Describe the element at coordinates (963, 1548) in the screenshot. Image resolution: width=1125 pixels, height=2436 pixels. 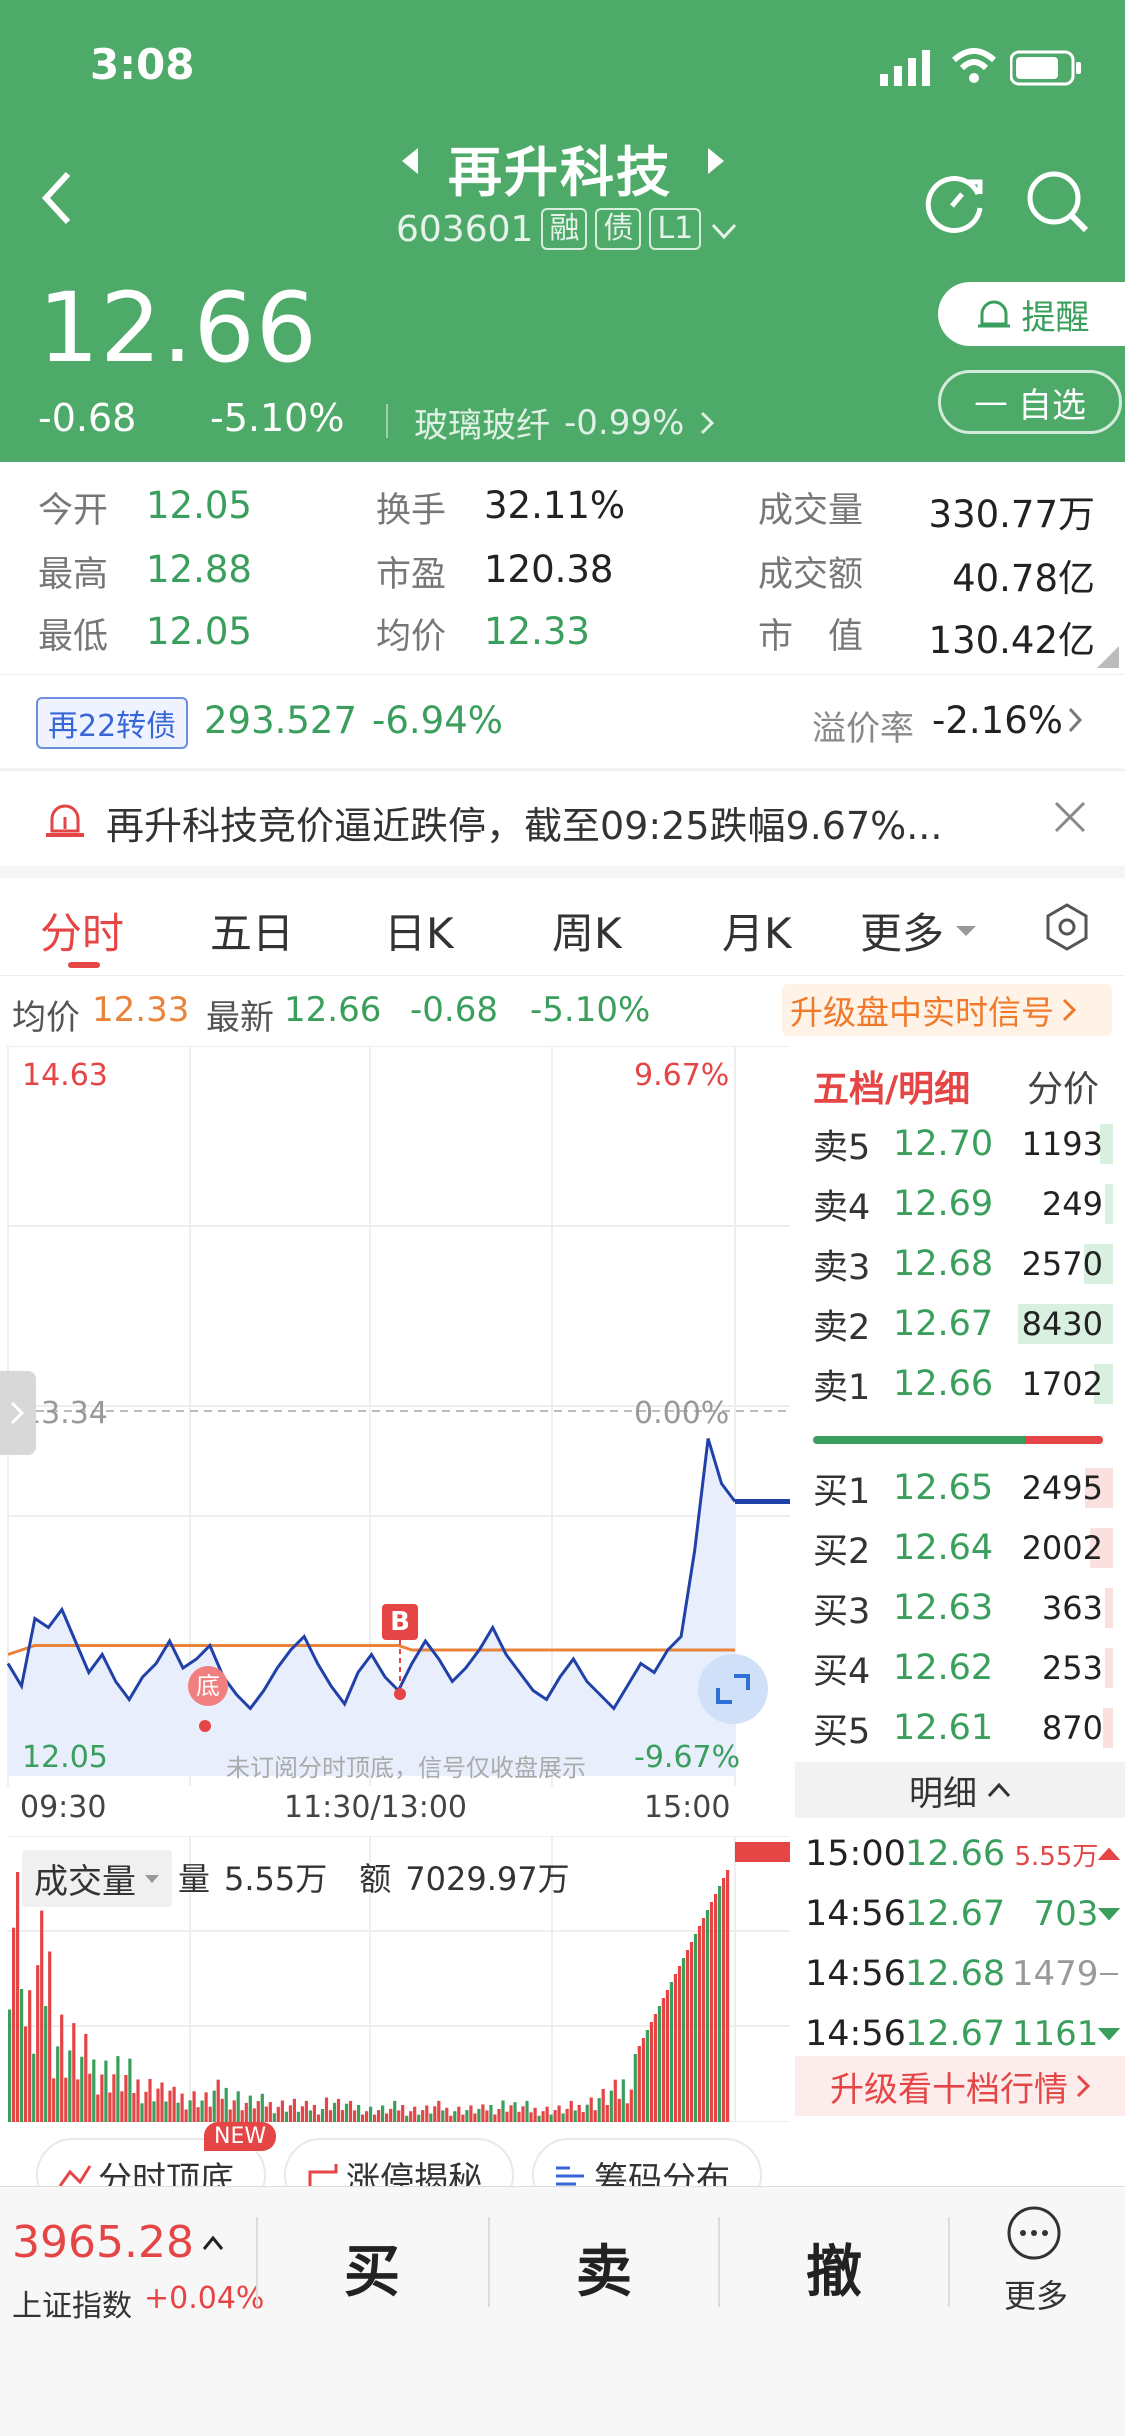
I see `bid-level-2: 买2 12.64 2002` at that location.